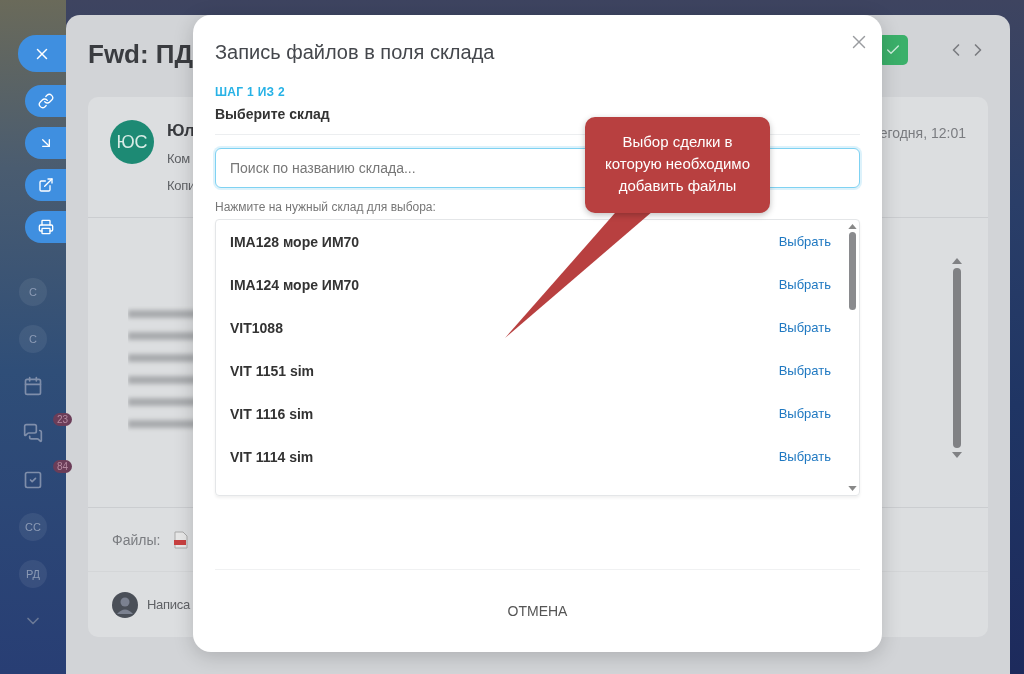 This screenshot has height=674, width=1024. What do you see at coordinates (33, 338) in the screenshot?
I see `sidebar-item: С` at bounding box center [33, 338].